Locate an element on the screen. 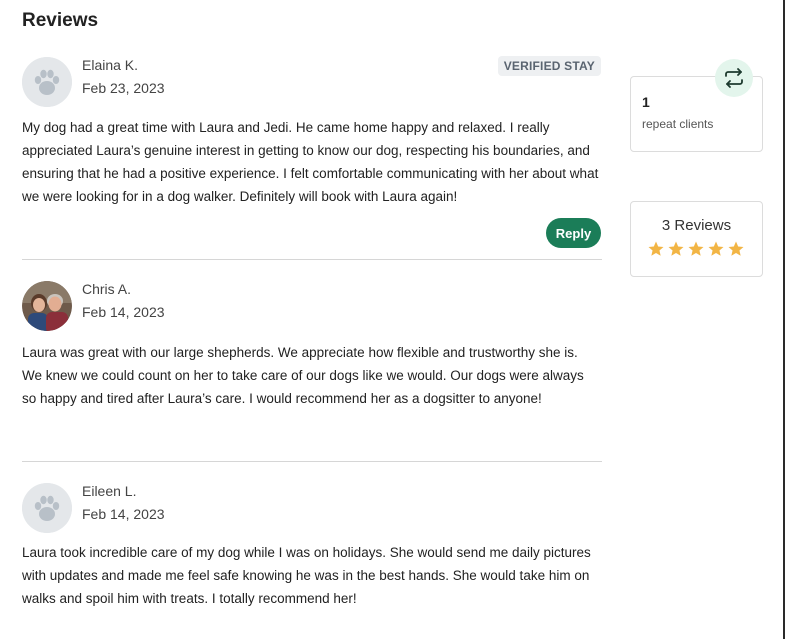 The height and width of the screenshot is (639, 785). reviewer-name: Chris A. is located at coordinates (107, 289).